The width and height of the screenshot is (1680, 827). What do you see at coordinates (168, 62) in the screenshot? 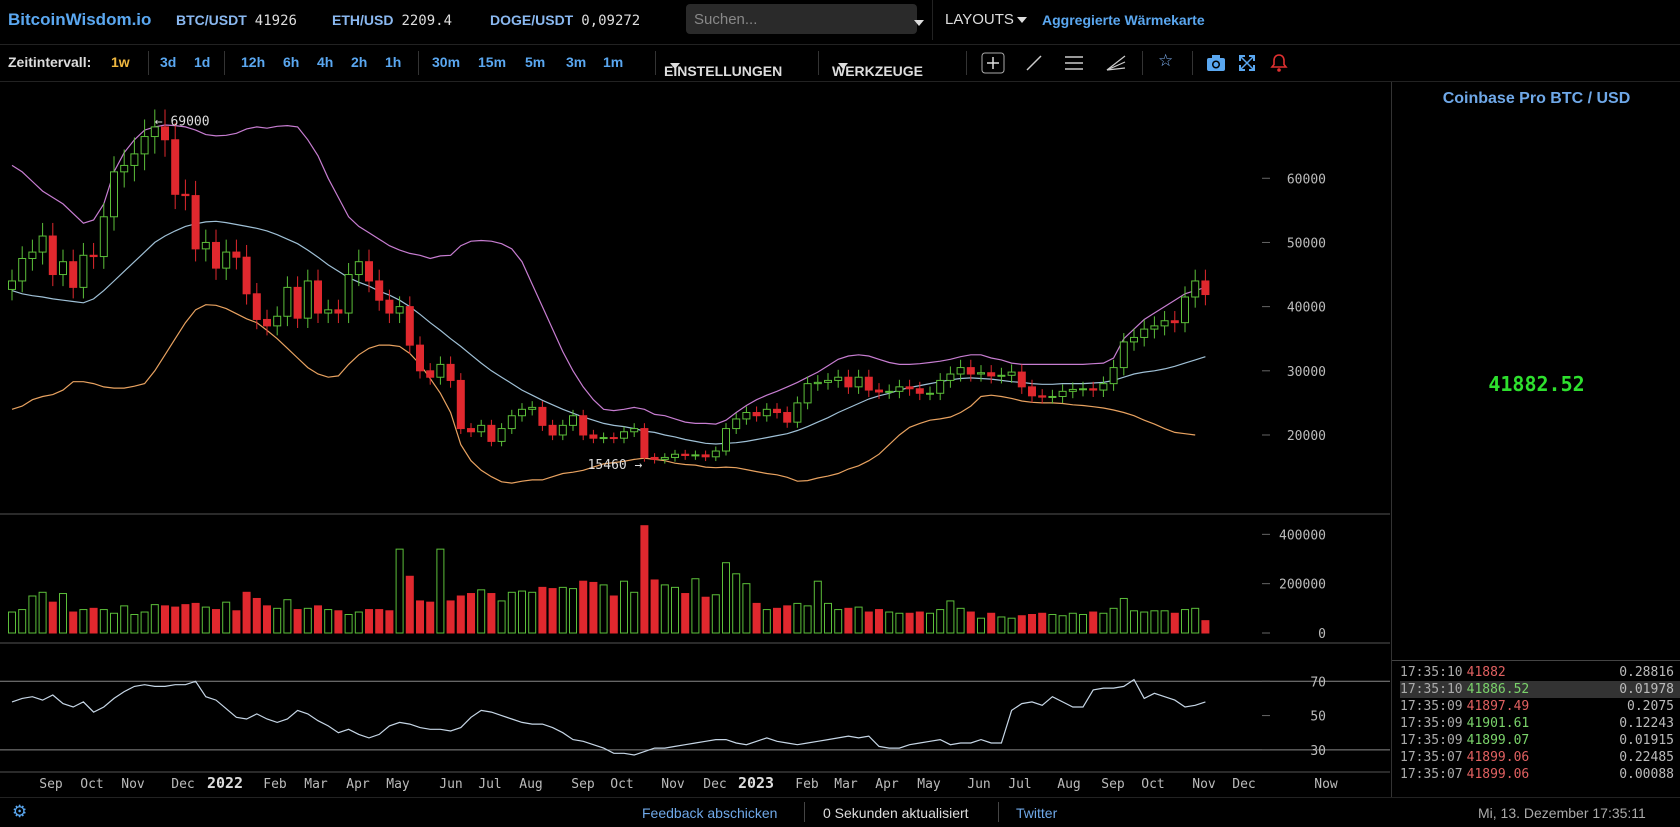
I see `interval-3d: 3d` at bounding box center [168, 62].